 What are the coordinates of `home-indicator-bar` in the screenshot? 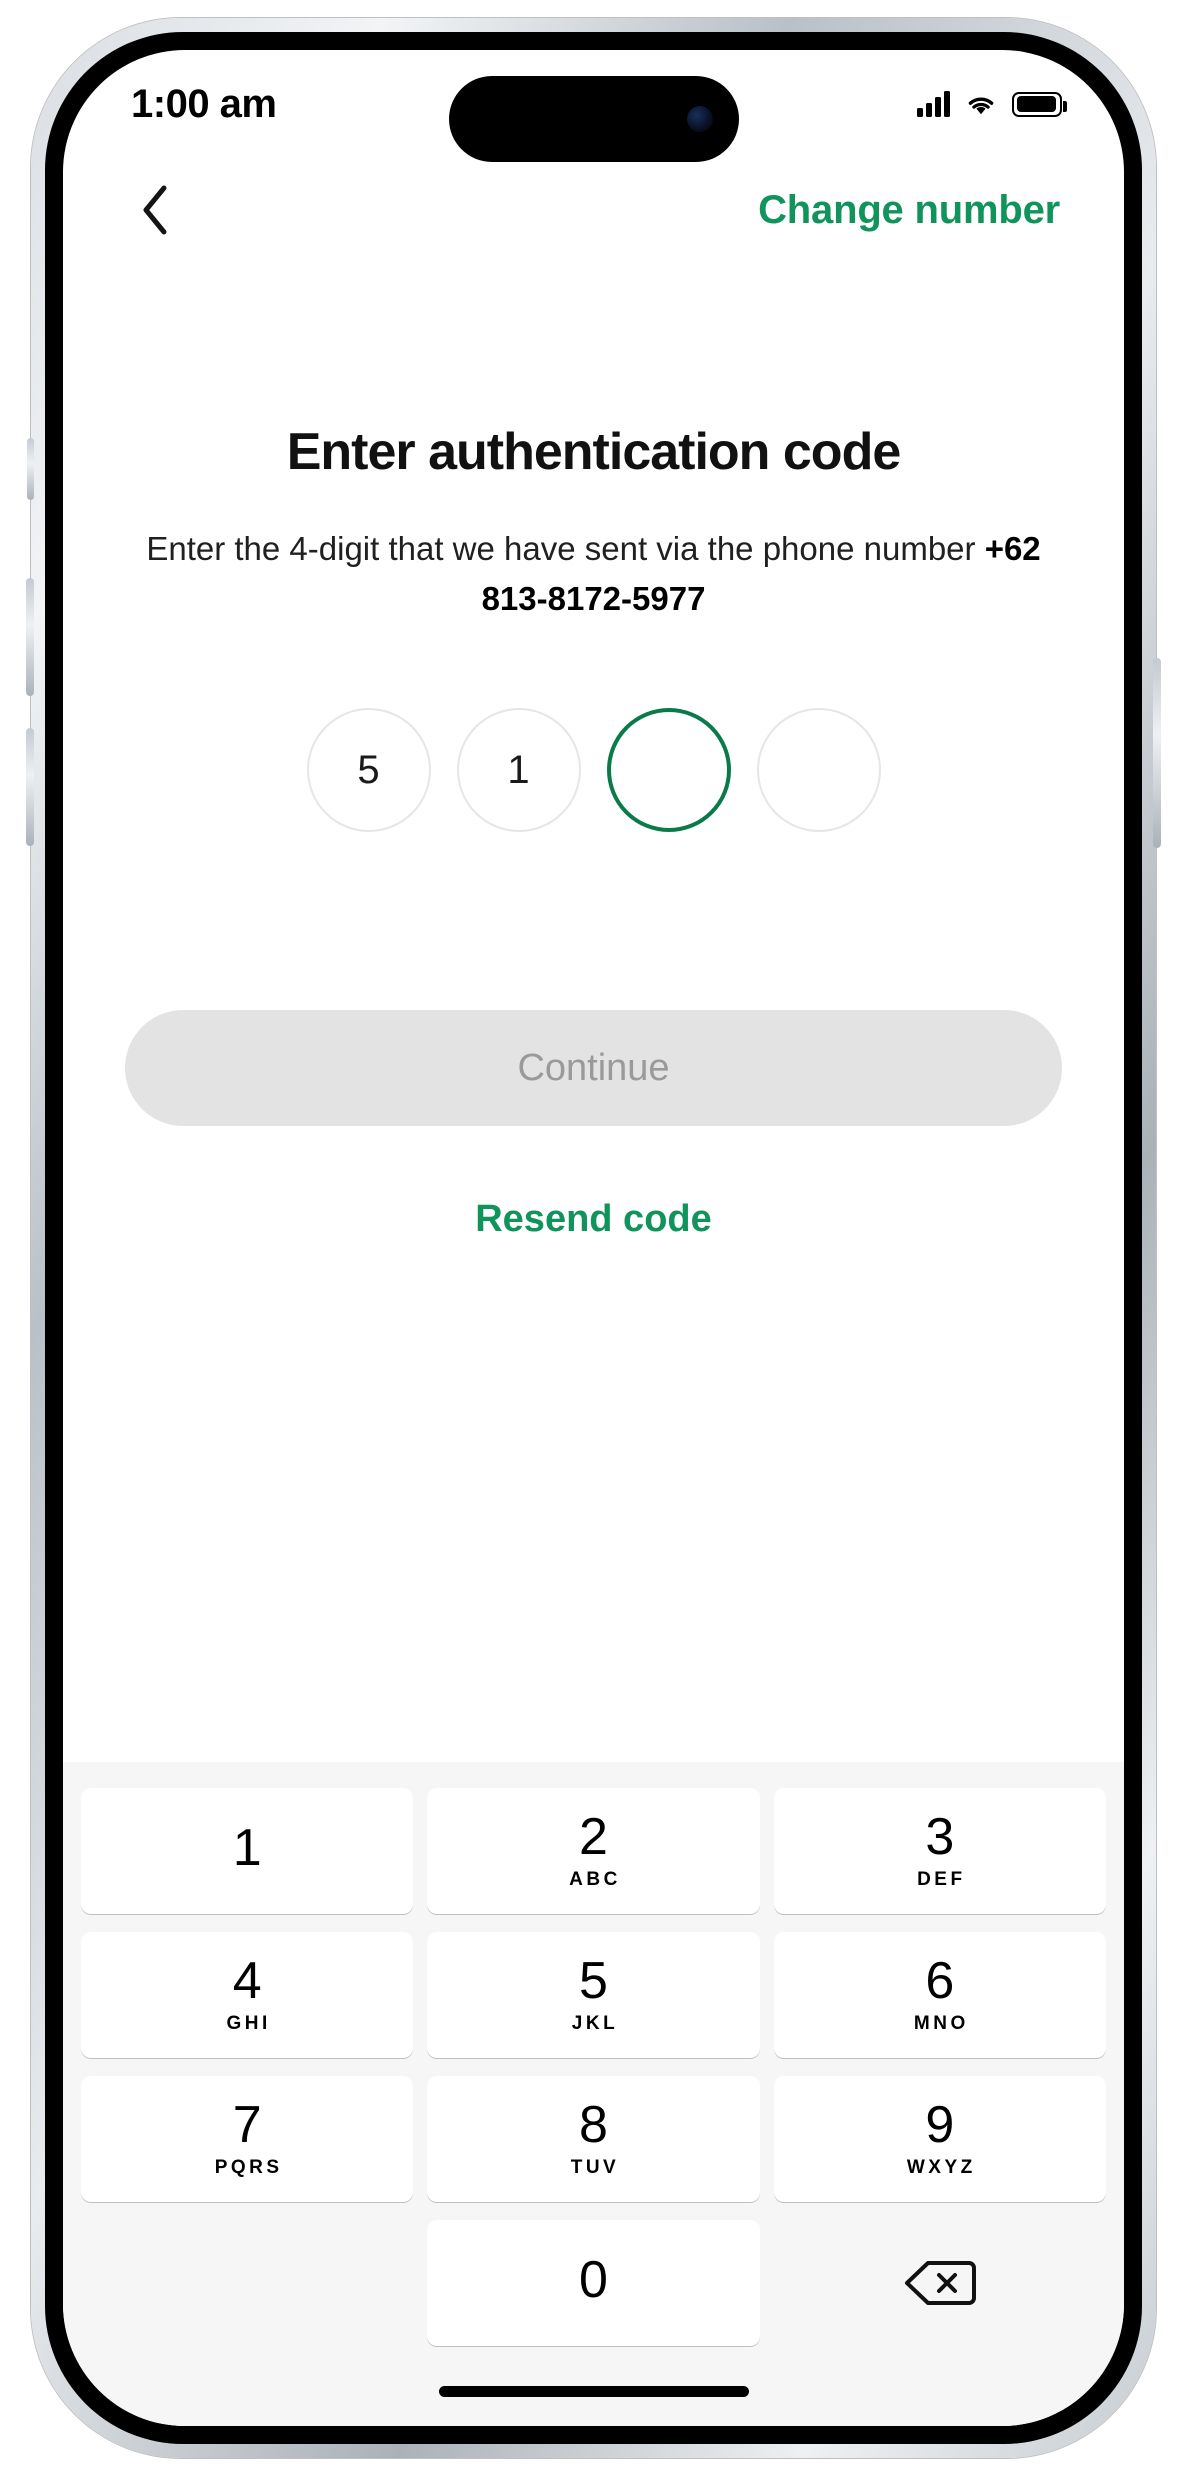 It's located at (593, 2391).